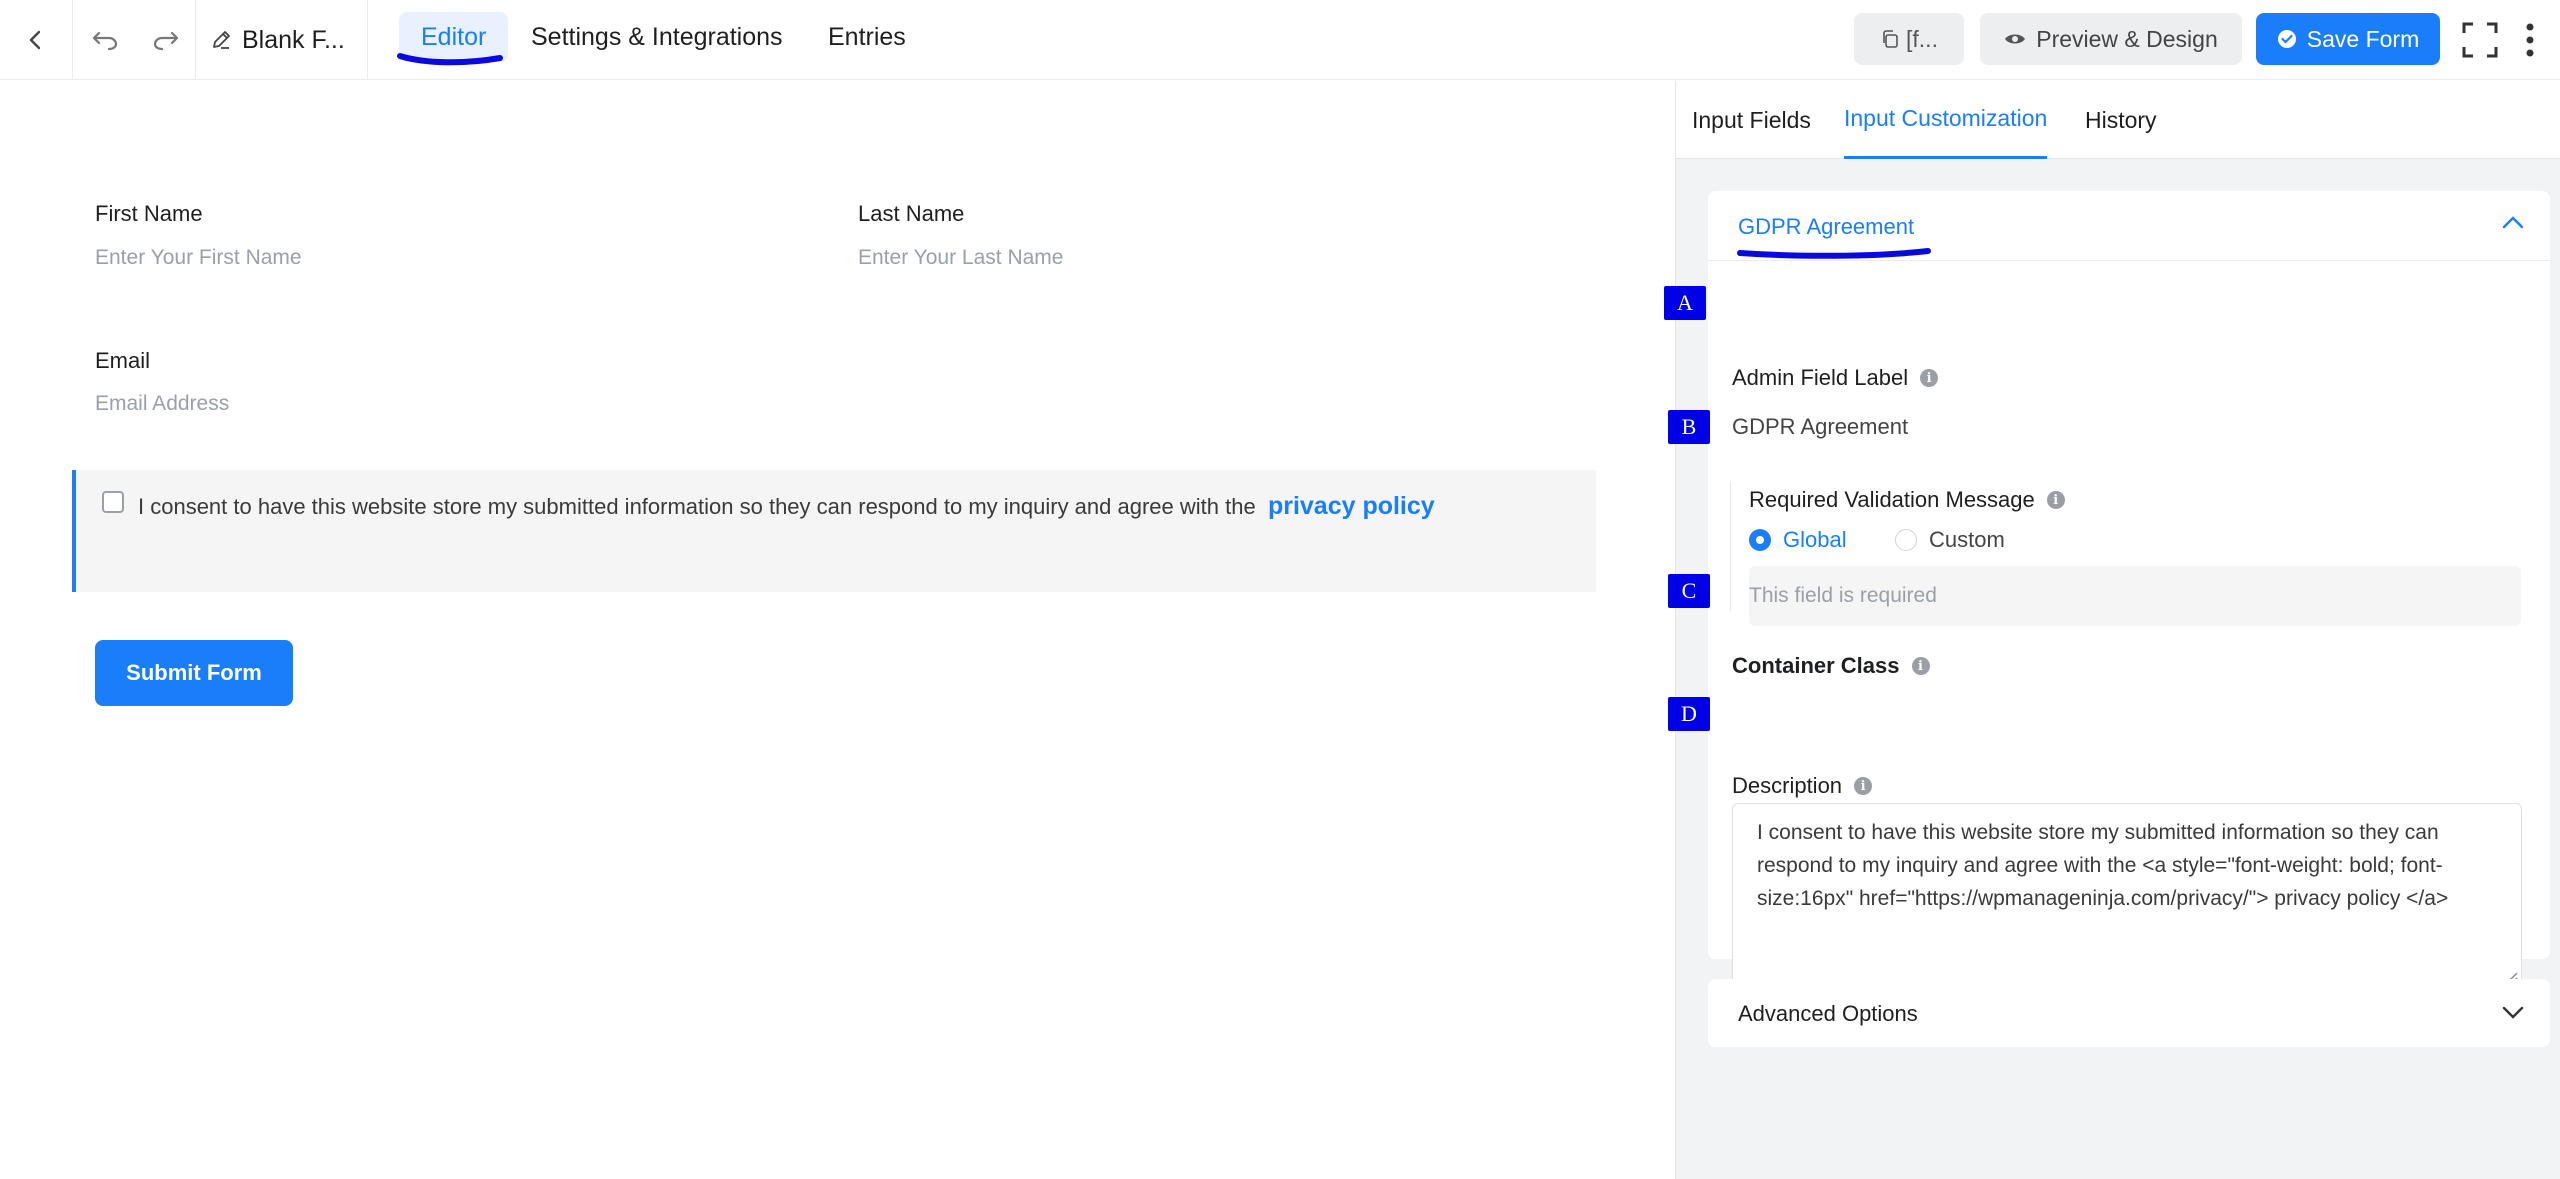  I want to click on back-button, so click(36, 40).